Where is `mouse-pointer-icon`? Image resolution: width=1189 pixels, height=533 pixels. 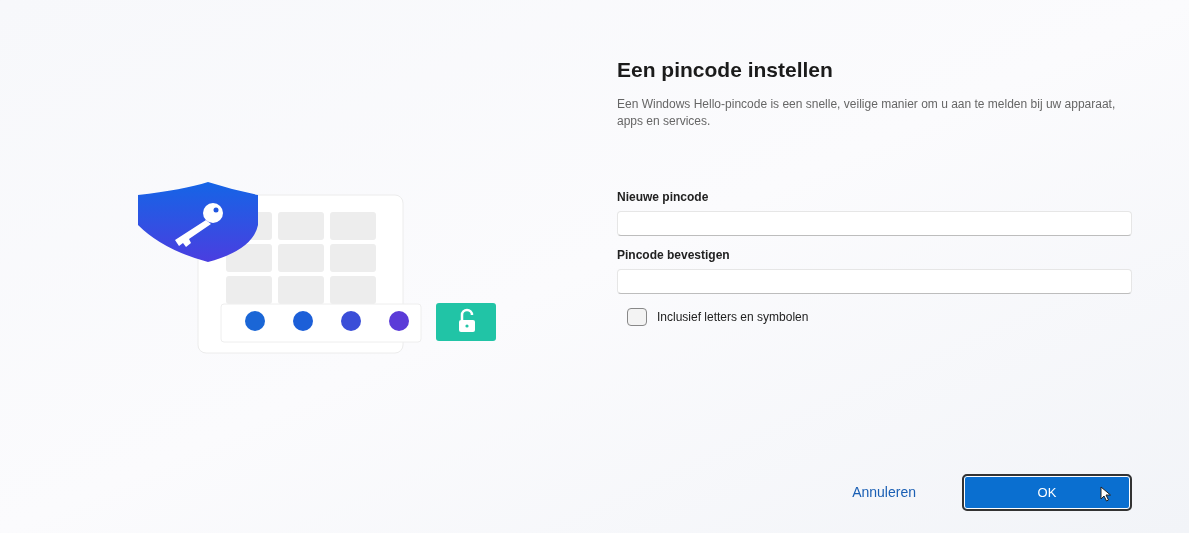
mouse-pointer-icon is located at coordinates (1106, 494).